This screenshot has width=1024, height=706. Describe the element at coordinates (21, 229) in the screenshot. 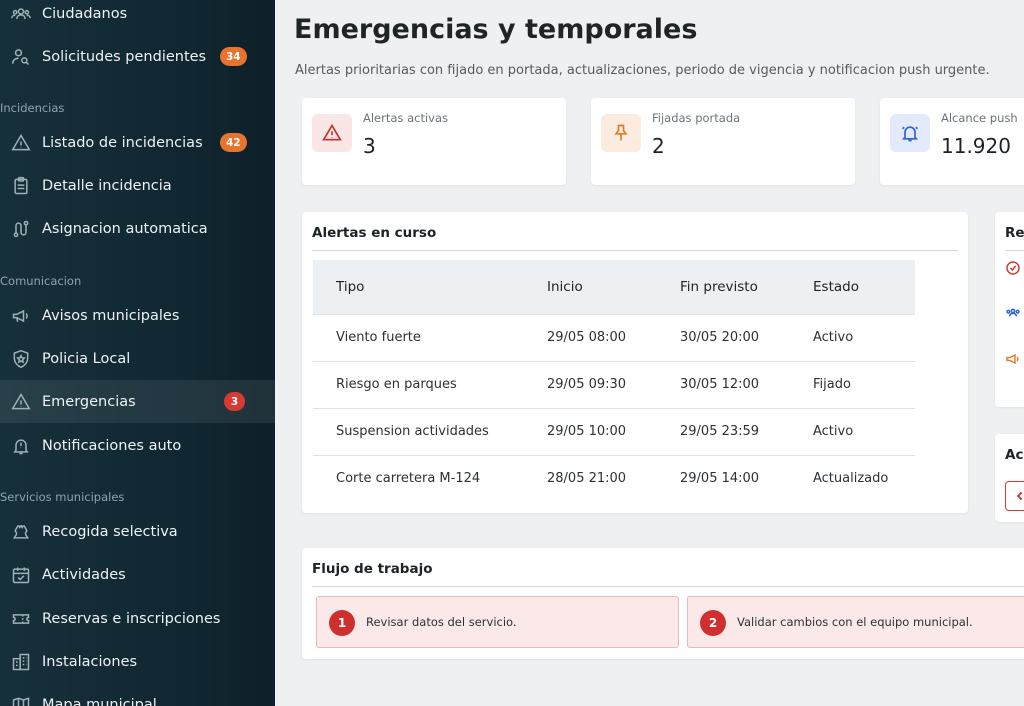

I see `route-icon` at that location.